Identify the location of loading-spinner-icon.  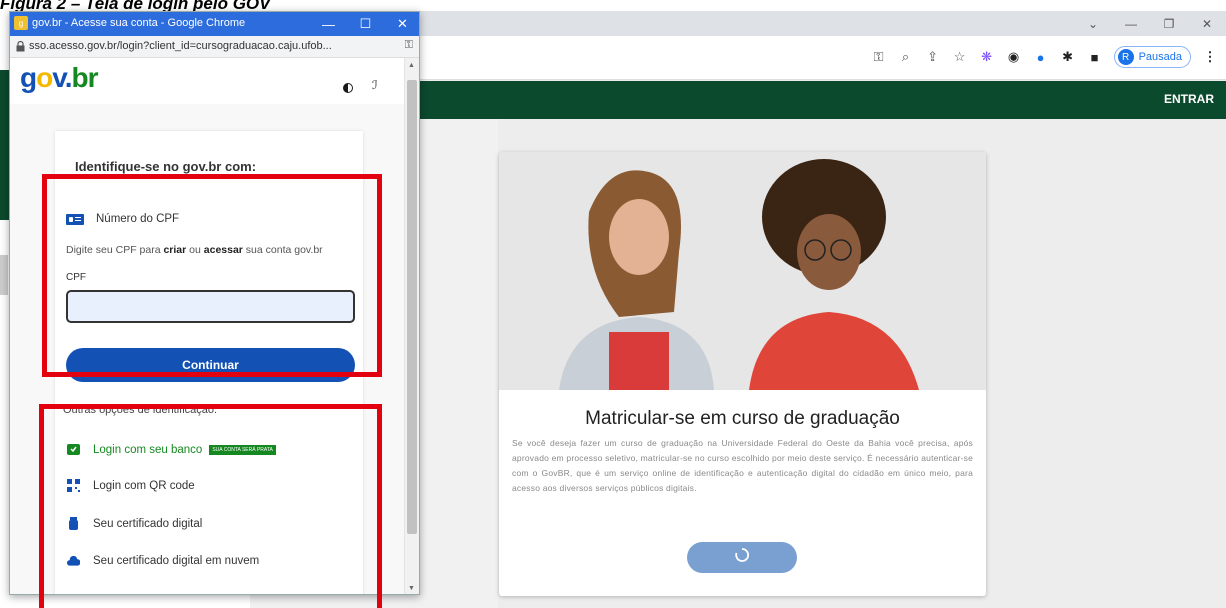
(742, 557).